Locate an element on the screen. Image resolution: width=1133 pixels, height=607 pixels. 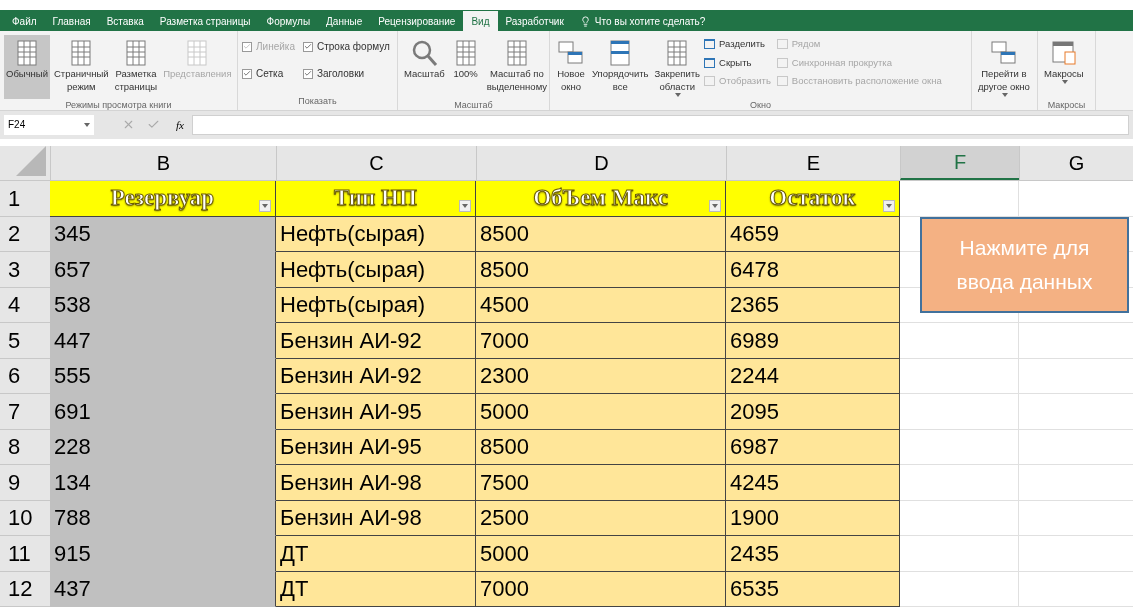
table-cell: 657 is located at coordinates (163, 270).